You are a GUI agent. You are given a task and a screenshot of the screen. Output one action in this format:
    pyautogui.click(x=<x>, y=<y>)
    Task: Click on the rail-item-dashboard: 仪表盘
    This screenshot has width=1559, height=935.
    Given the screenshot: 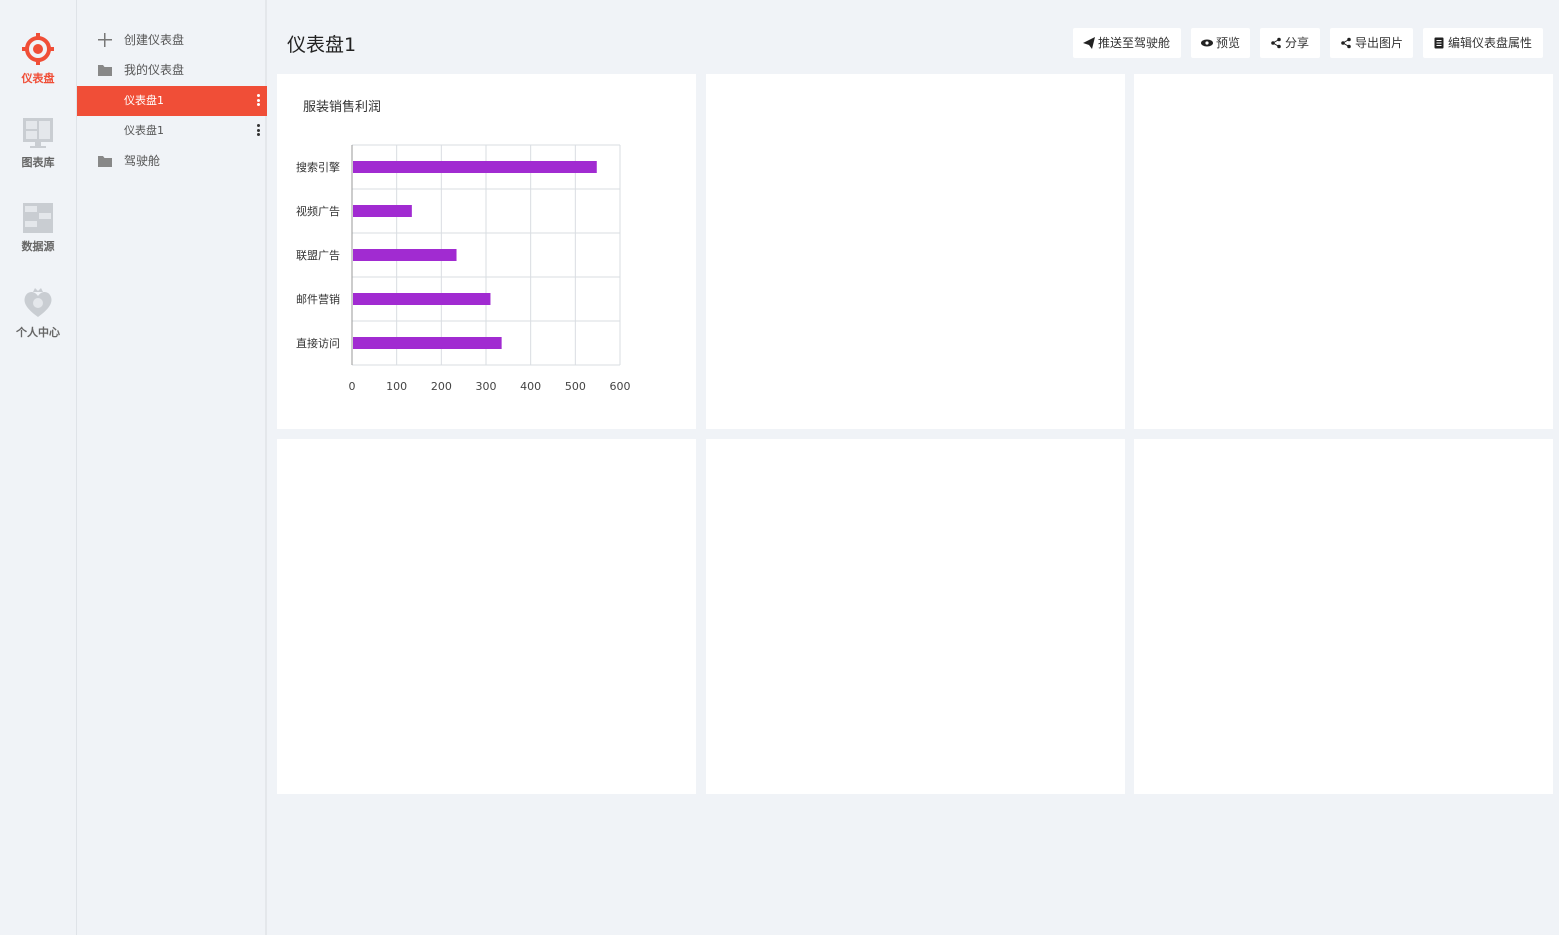 What is the action you would take?
    pyautogui.click(x=38, y=59)
    